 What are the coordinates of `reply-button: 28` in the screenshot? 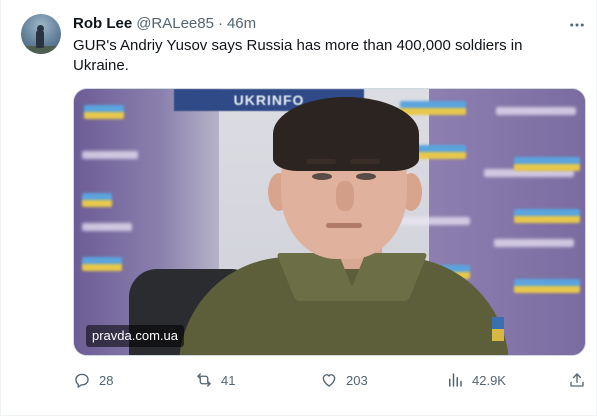 It's located at (93, 380).